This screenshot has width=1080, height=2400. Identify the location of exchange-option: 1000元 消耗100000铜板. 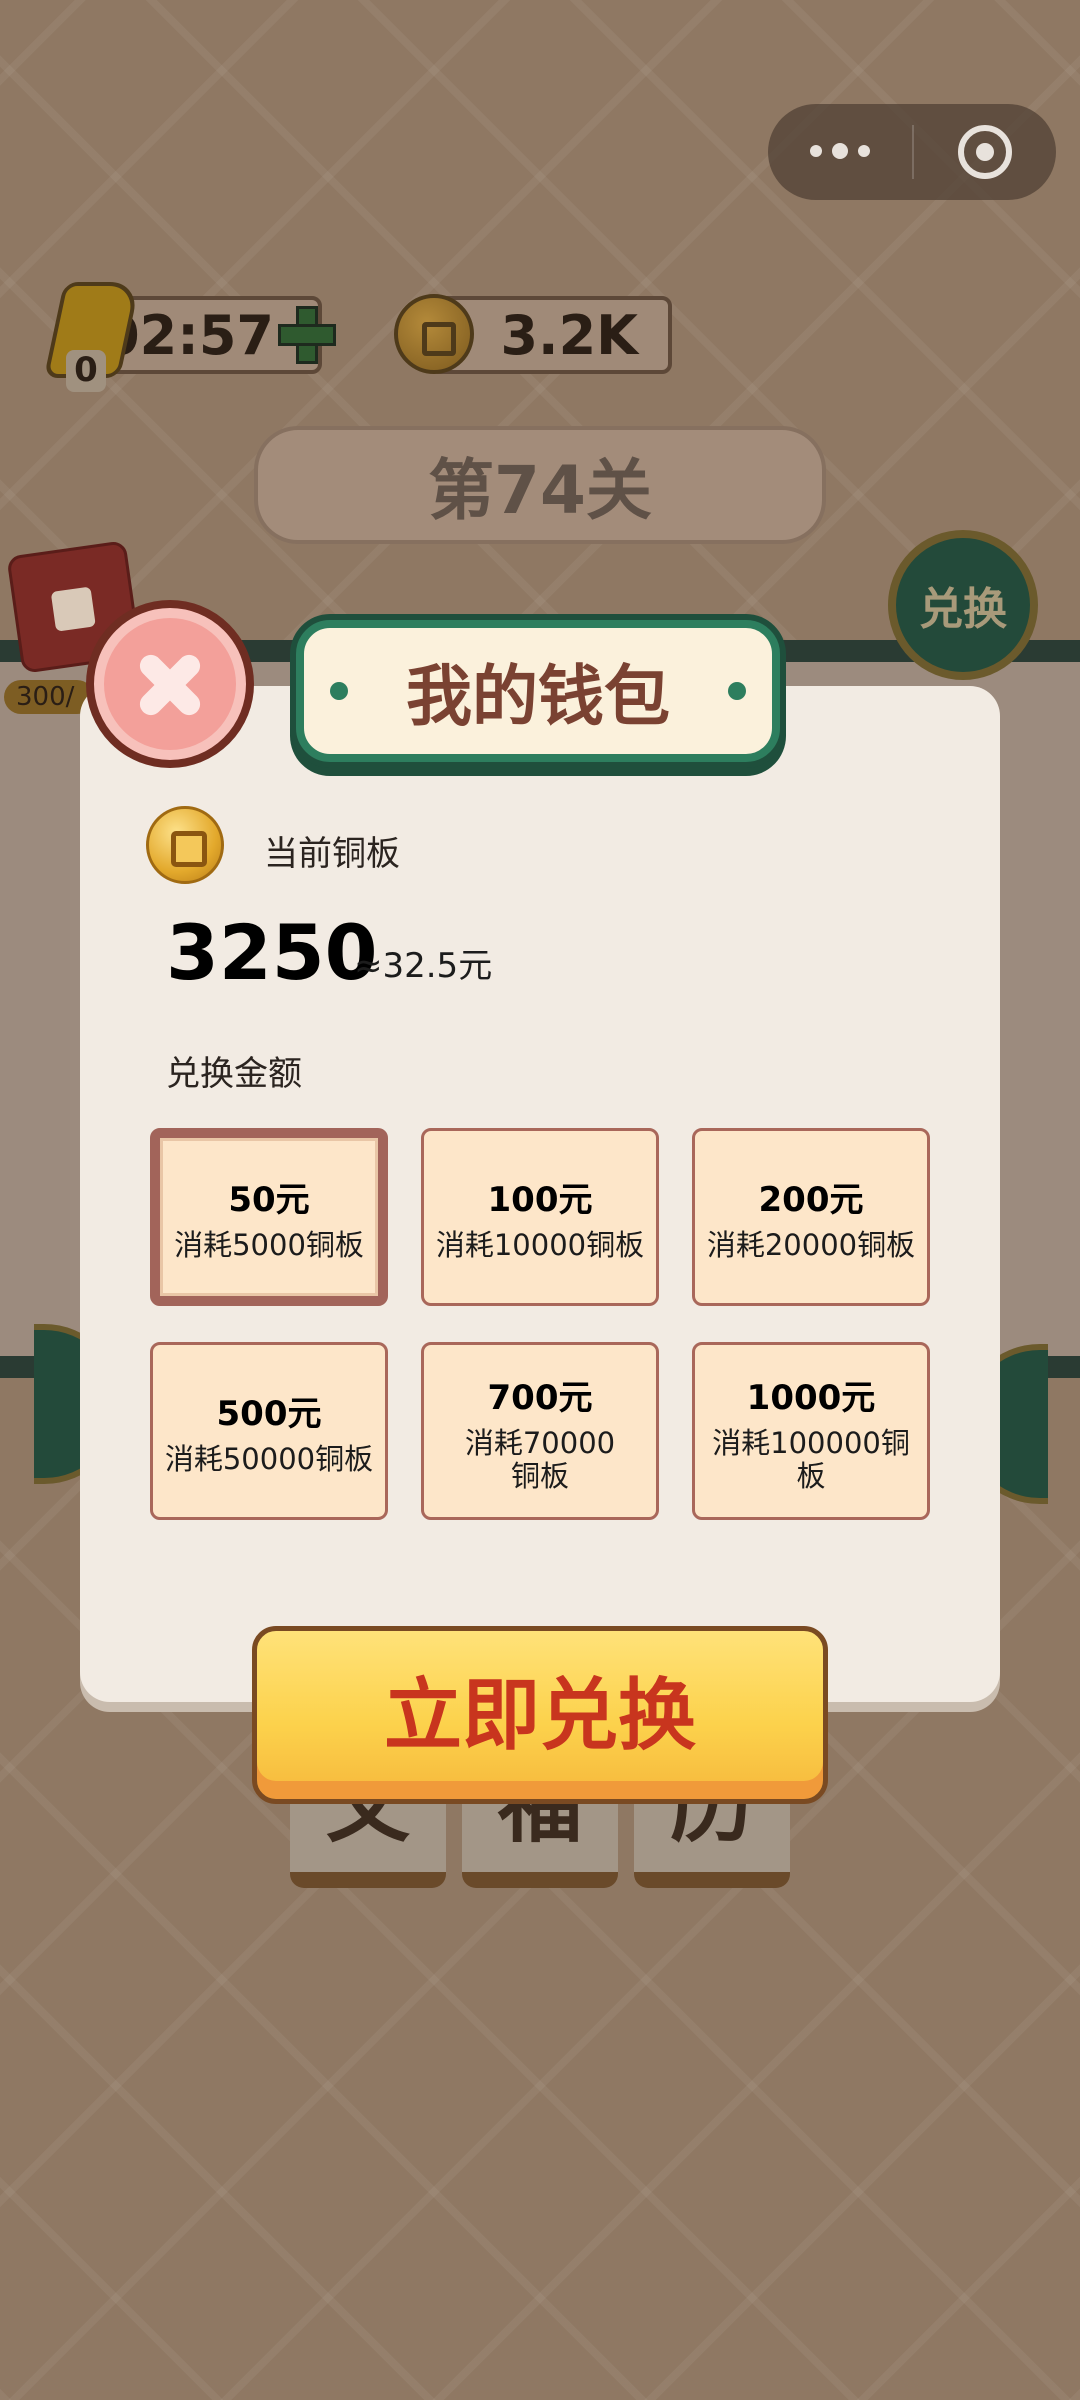
(811, 1431).